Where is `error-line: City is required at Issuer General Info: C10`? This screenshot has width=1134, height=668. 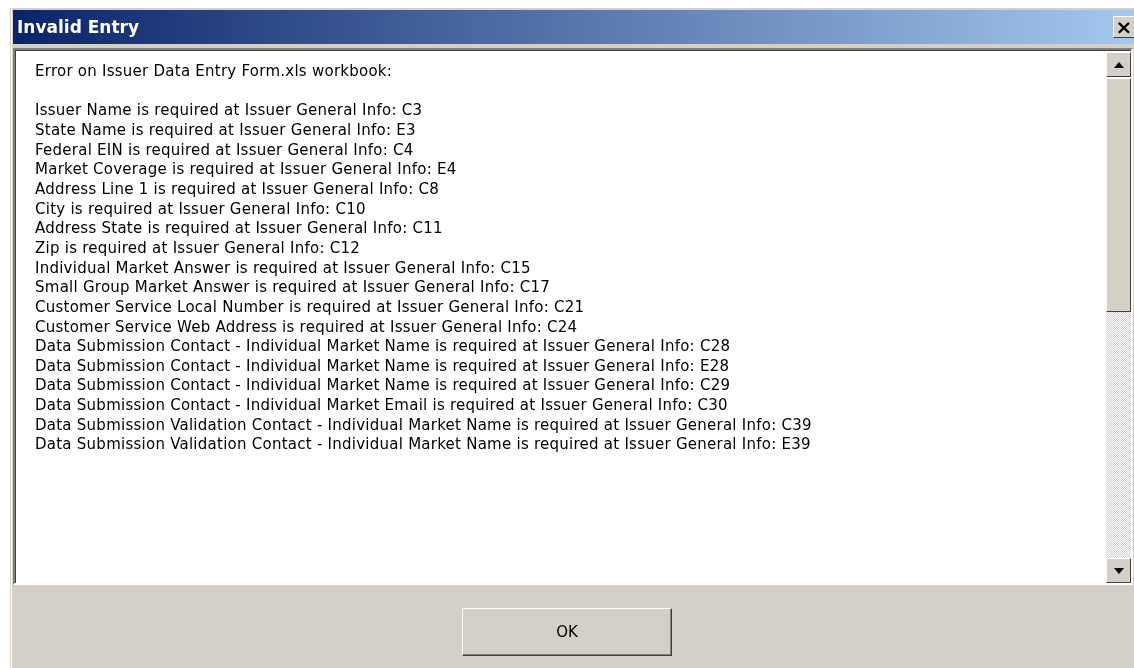 error-line: City is required at Issuer General Info: C10 is located at coordinates (201, 209).